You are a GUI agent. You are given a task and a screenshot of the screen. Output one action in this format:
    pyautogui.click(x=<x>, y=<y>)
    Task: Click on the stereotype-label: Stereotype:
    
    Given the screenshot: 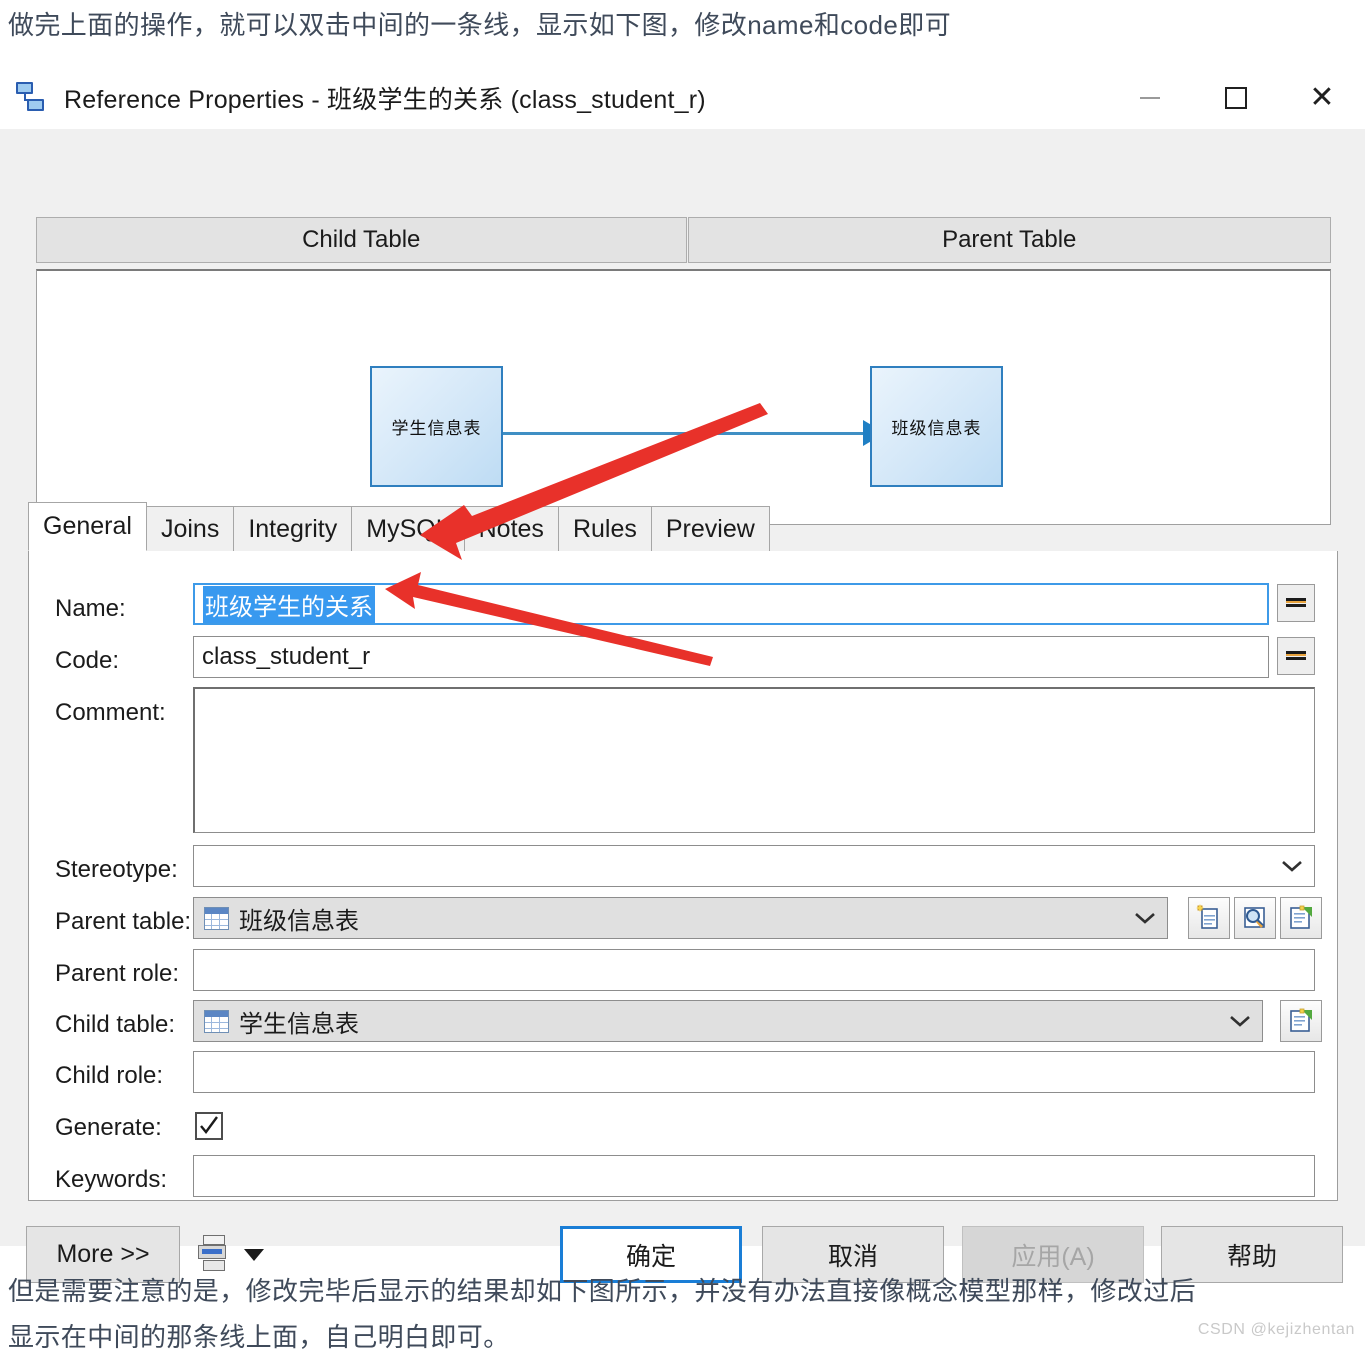 What is the action you would take?
    pyautogui.click(x=116, y=869)
    